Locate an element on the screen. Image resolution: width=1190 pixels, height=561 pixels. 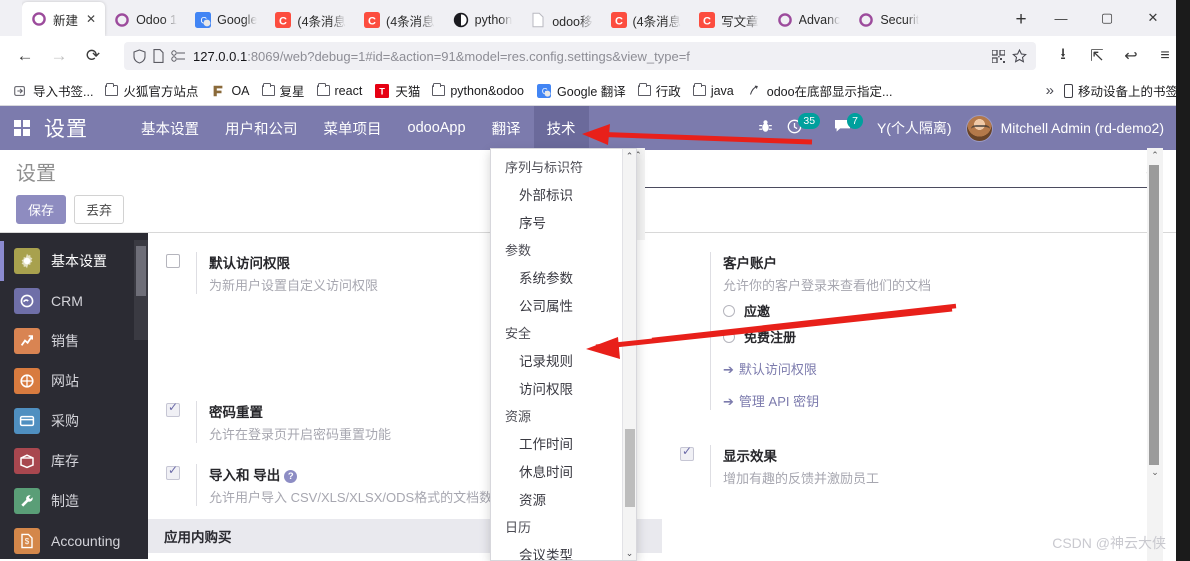
bookmark-item: 复星 is located at coordinates (283, 90).